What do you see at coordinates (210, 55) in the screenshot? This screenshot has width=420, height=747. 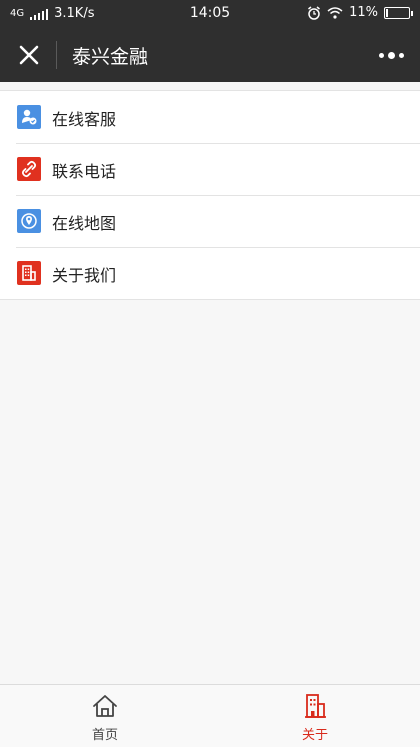 I see `navbar: 泰兴金融` at bounding box center [210, 55].